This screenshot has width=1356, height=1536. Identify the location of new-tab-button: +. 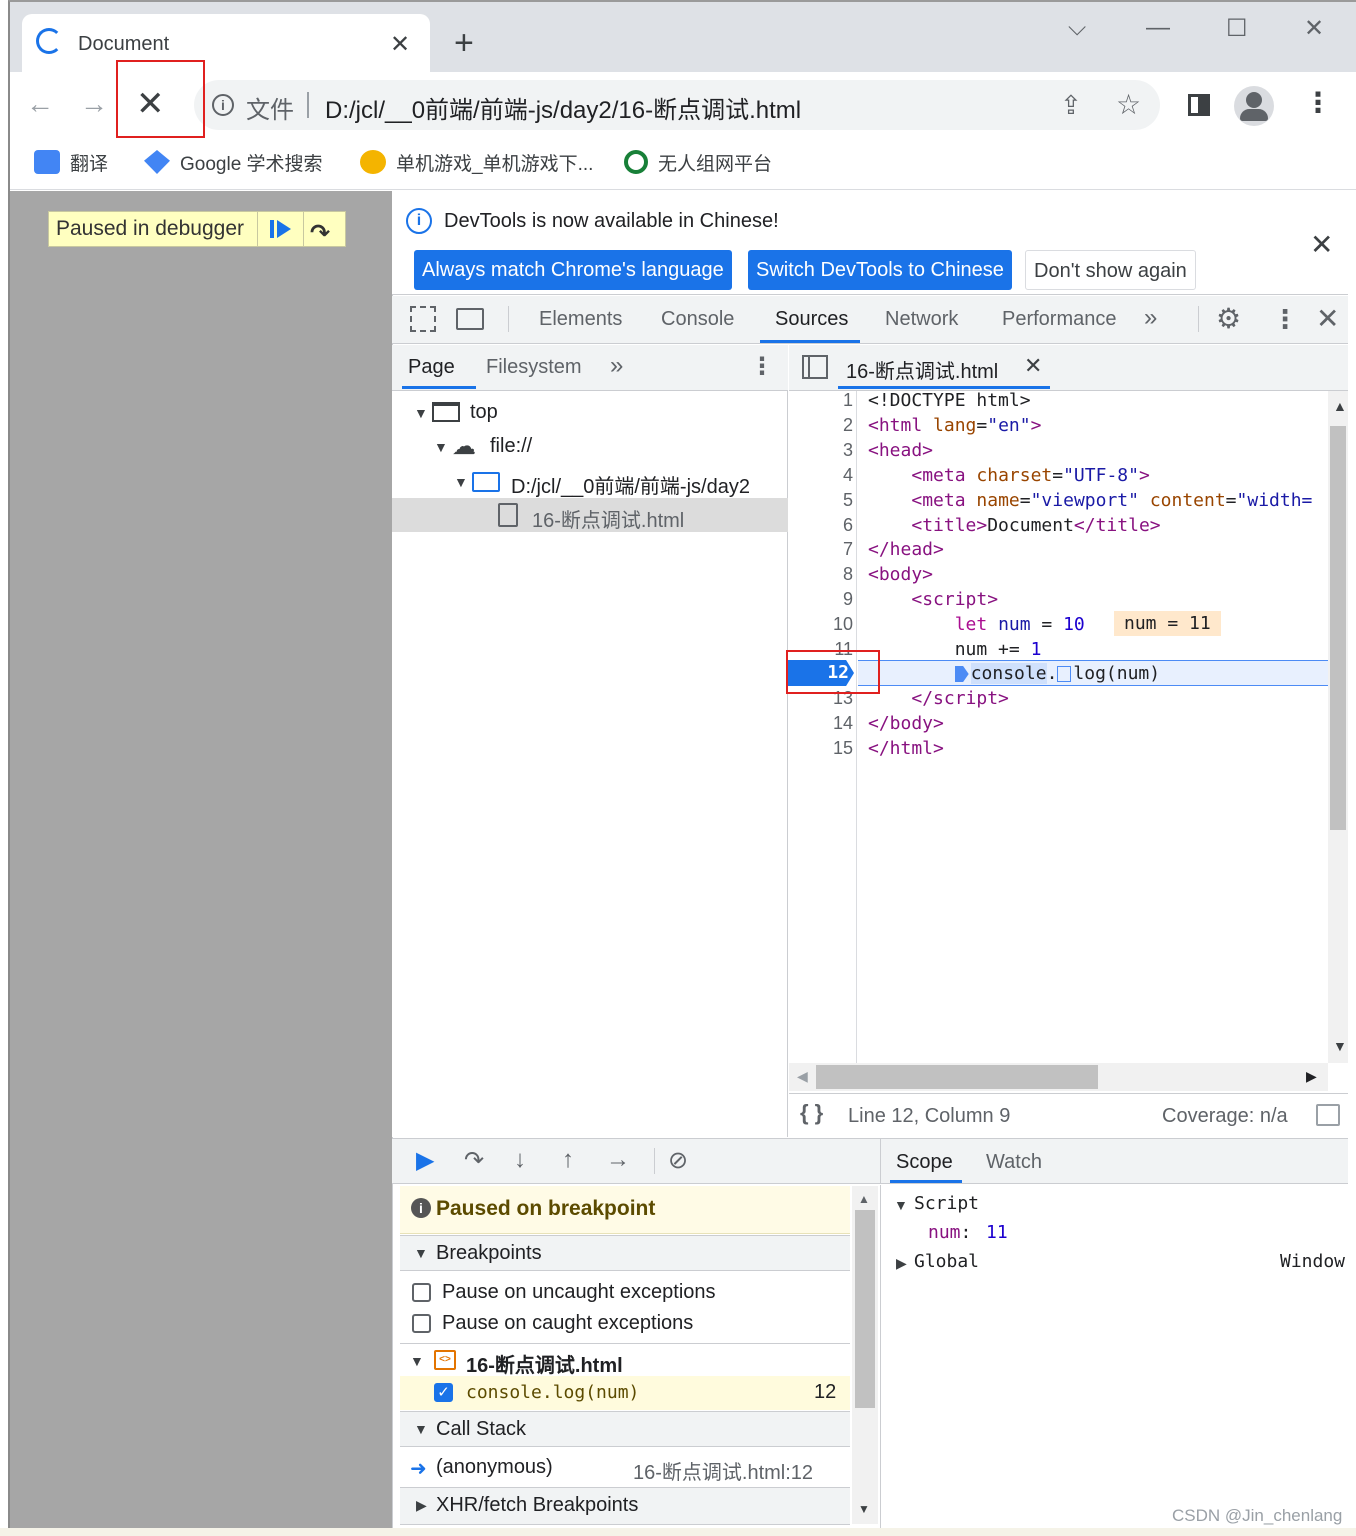
(464, 43).